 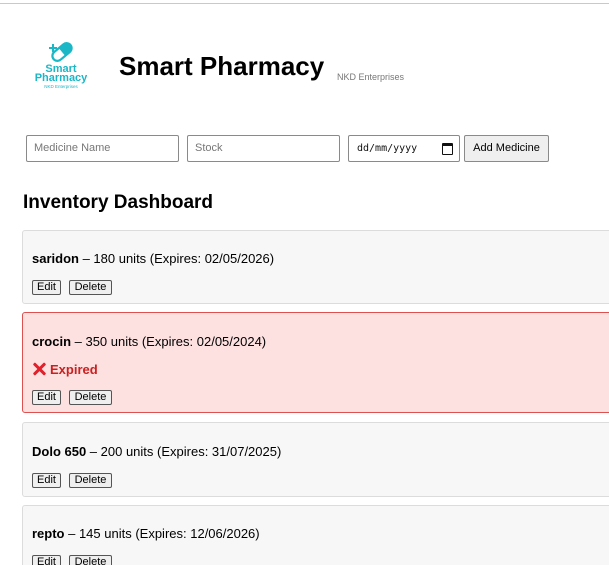 What do you see at coordinates (52, 341) in the screenshot?
I see `medicine-name: crocin` at bounding box center [52, 341].